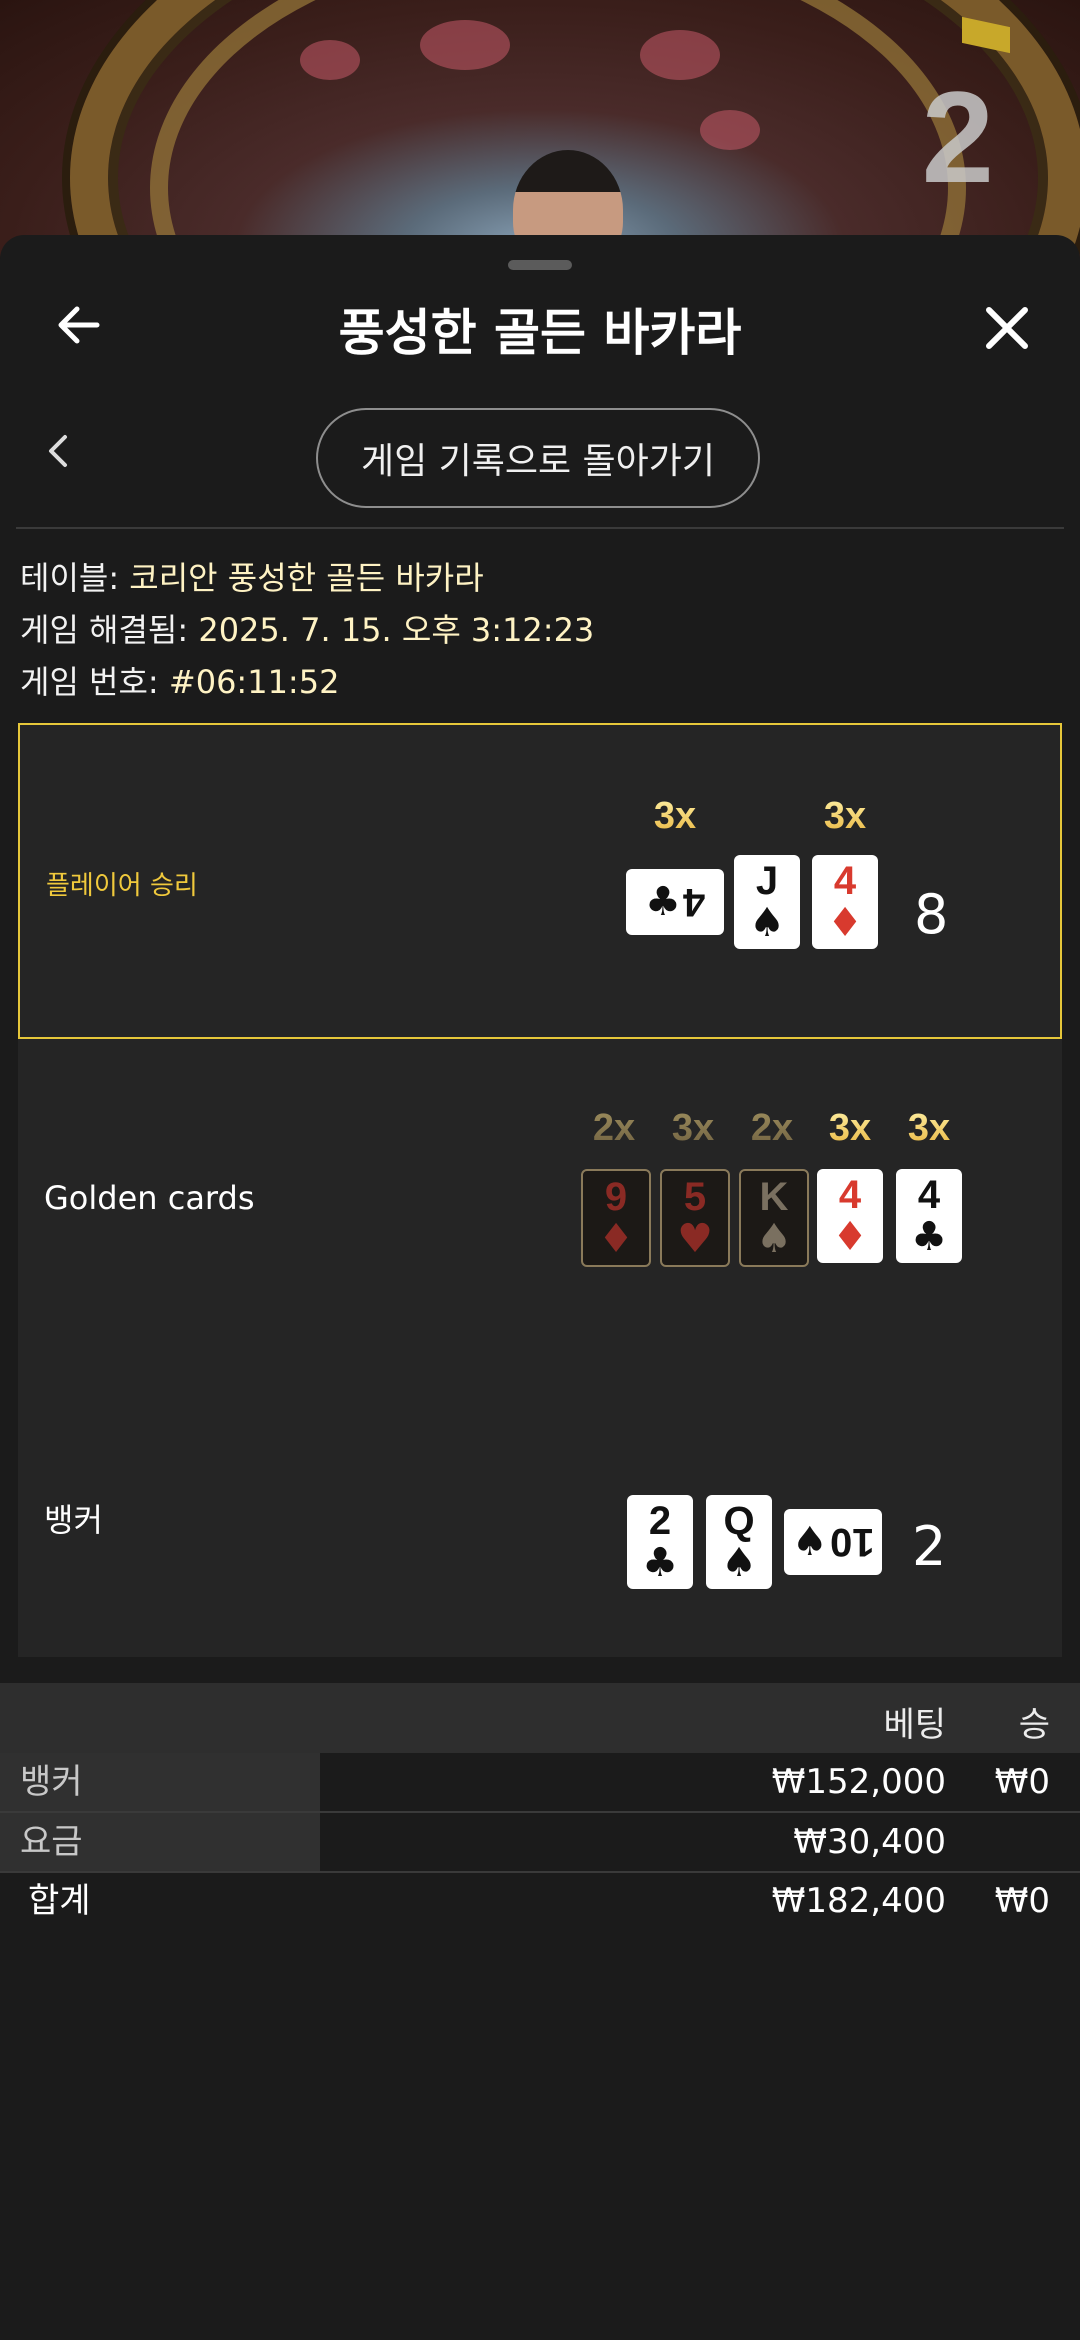  Describe the element at coordinates (858, 1782) in the screenshot. I see `bet-row-amount: ₩152,000` at that location.